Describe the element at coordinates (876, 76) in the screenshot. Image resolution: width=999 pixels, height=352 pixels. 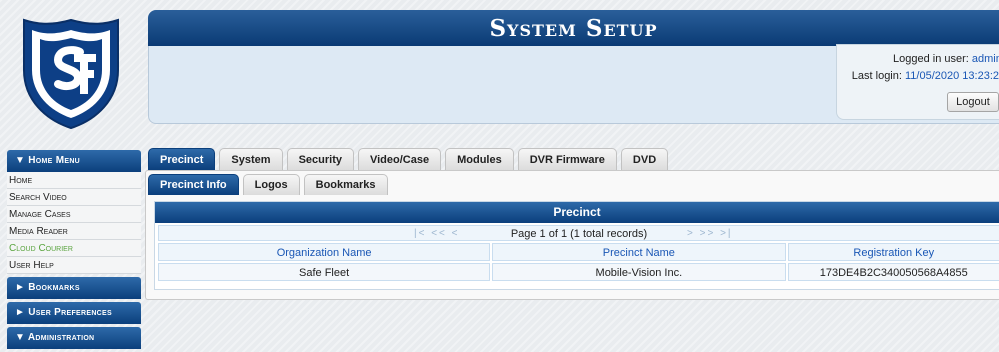
I see `last-login-label: Last login:` at that location.